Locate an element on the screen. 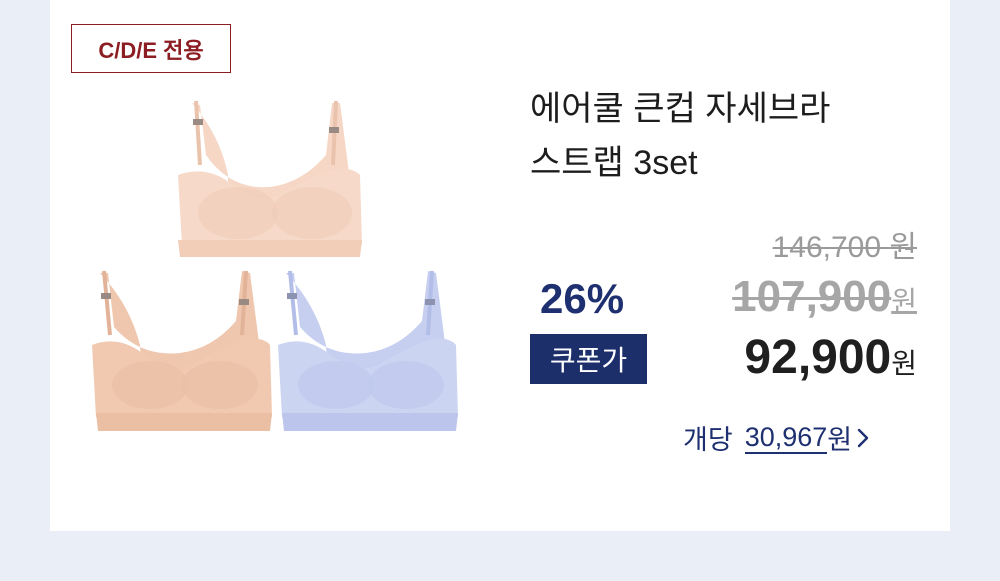 This screenshot has width=1000, height=581. final-price-amount: 92,900 is located at coordinates (818, 357).